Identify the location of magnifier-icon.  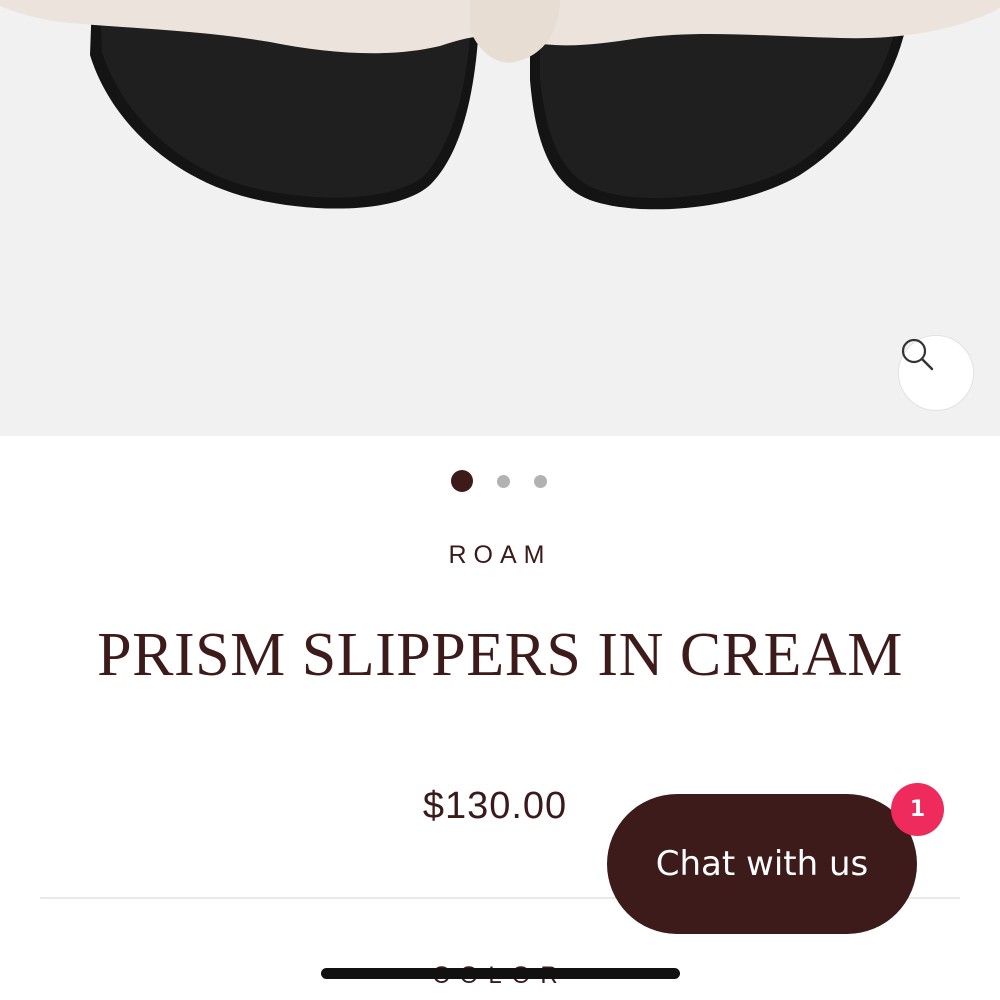
(917, 354).